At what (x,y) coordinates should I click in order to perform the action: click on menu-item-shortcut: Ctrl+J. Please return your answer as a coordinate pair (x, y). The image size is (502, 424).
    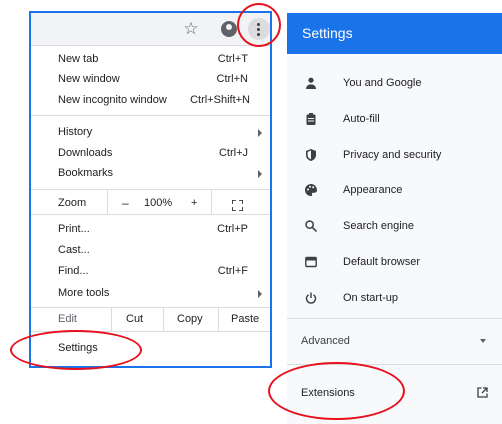
    Looking at the image, I should click on (233, 153).